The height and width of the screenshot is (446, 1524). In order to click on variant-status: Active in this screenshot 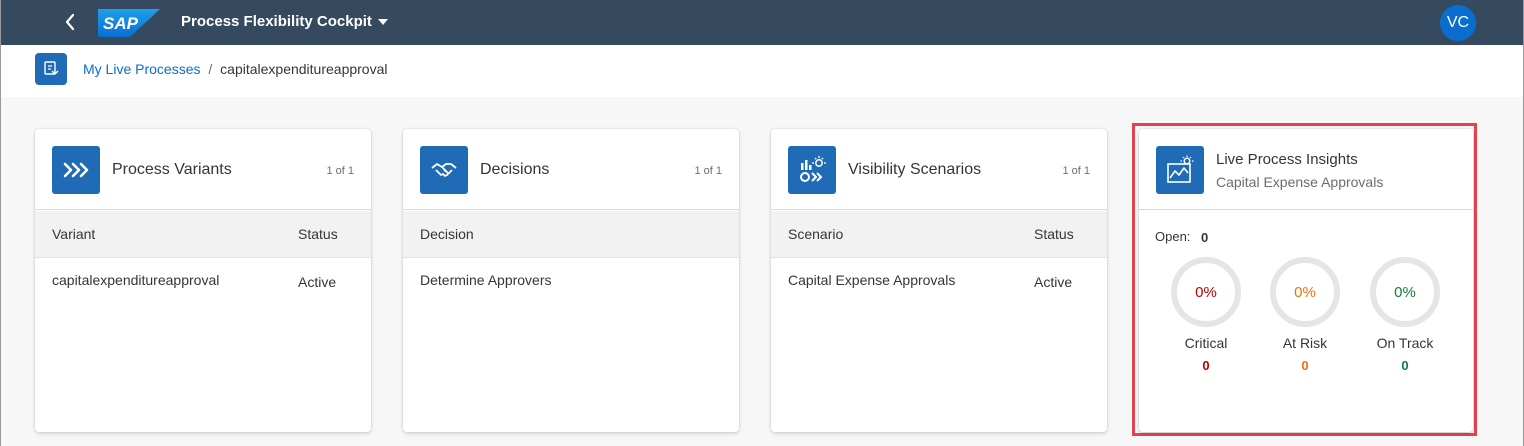, I will do `click(317, 282)`.